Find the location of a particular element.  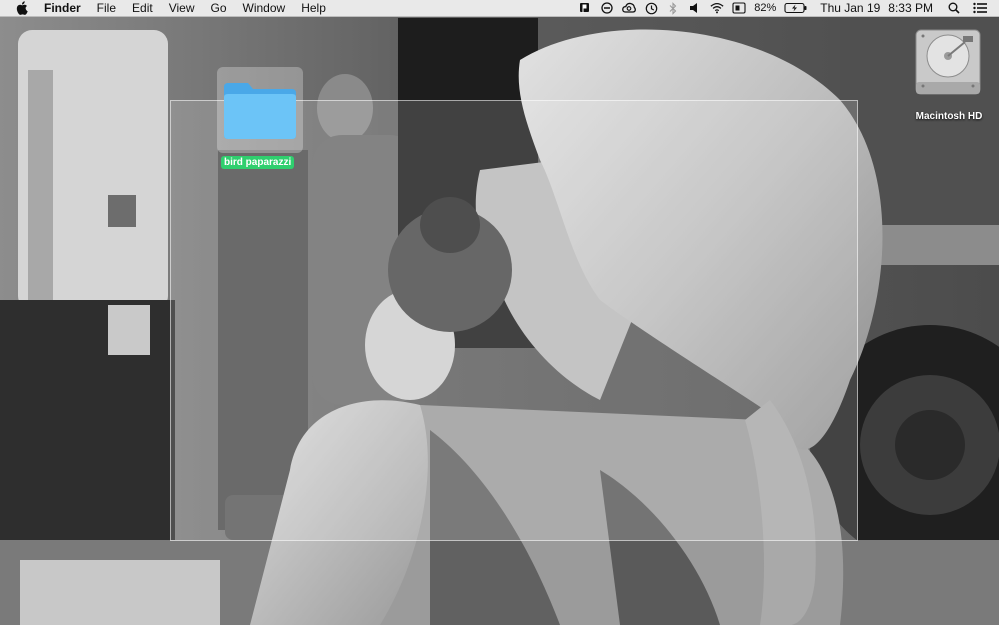

clock-date: Thu Jan 19 is located at coordinates (850, 8).